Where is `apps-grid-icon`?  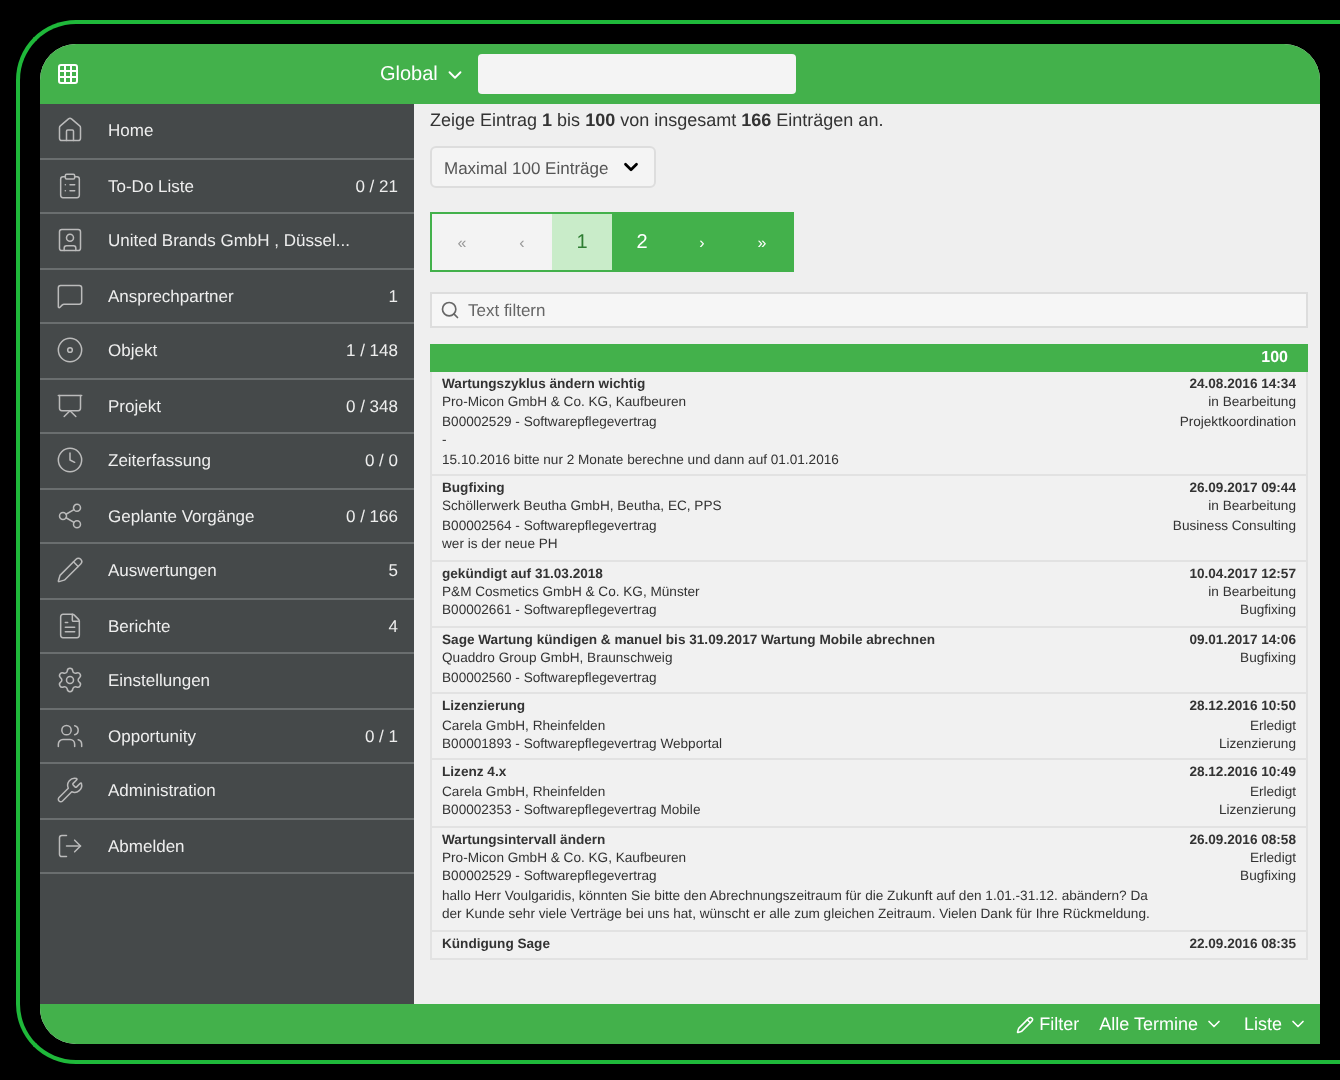 apps-grid-icon is located at coordinates (68, 74).